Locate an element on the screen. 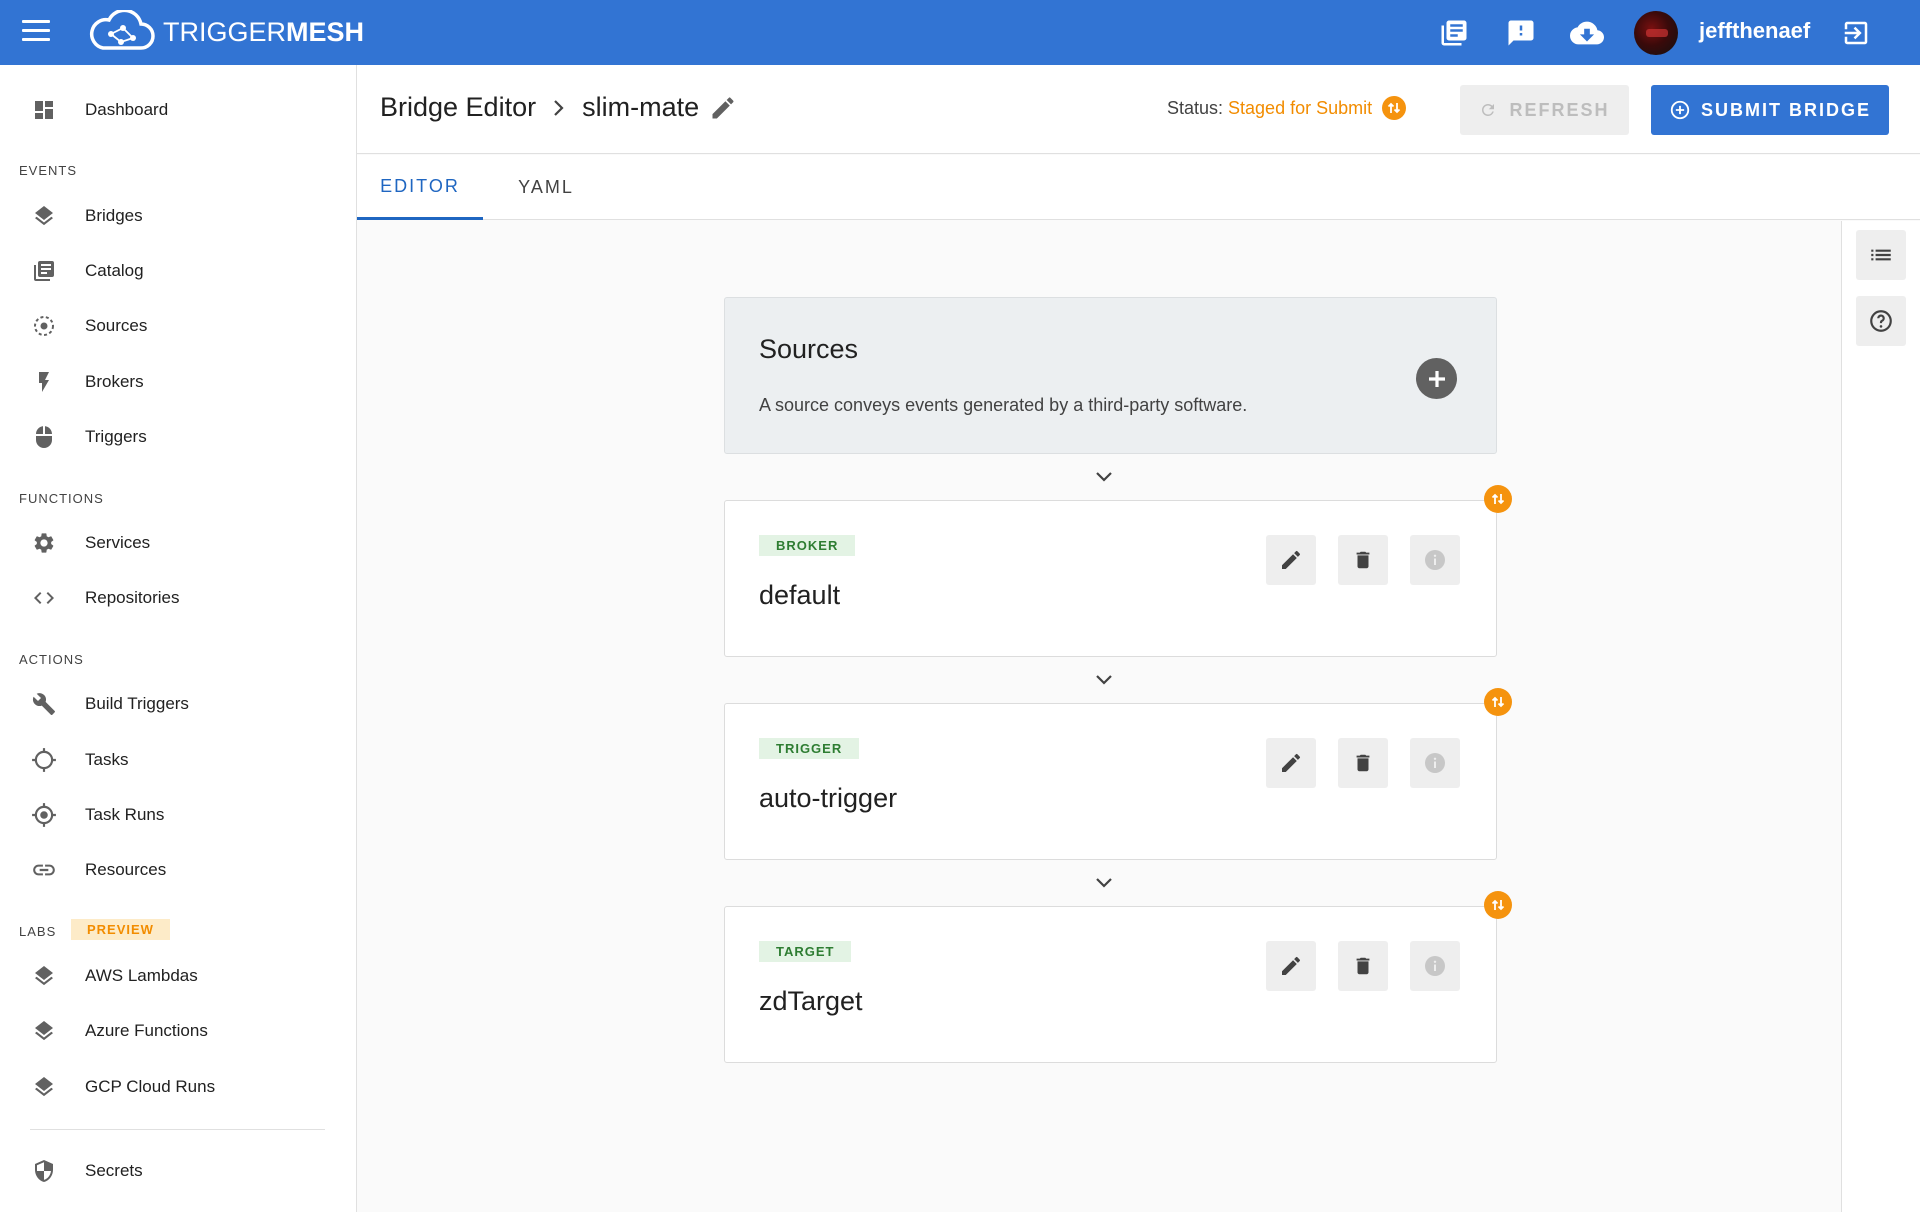 The height and width of the screenshot is (1212, 1920). list-icon is located at coordinates (1881, 255).